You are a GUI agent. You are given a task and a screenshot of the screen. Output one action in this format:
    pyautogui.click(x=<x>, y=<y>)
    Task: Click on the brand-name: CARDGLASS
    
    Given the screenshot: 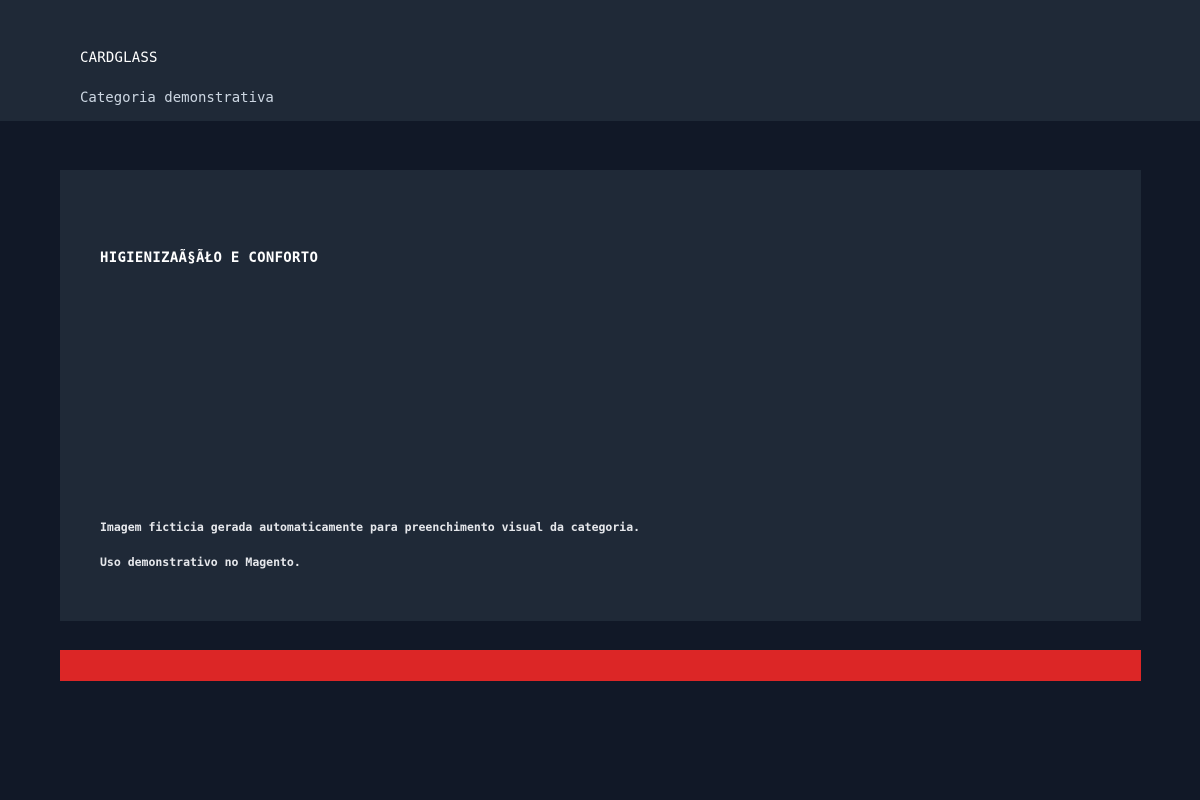 What is the action you would take?
    pyautogui.click(x=119, y=58)
    